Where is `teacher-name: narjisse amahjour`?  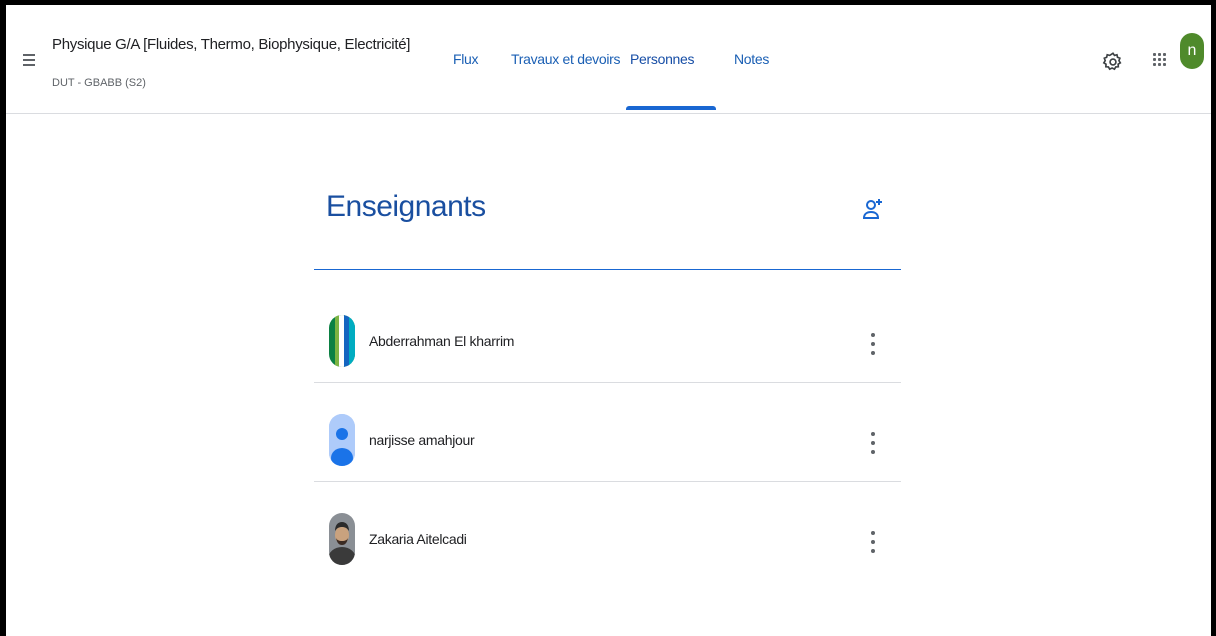
teacher-name: narjisse amahjour is located at coordinates (422, 440).